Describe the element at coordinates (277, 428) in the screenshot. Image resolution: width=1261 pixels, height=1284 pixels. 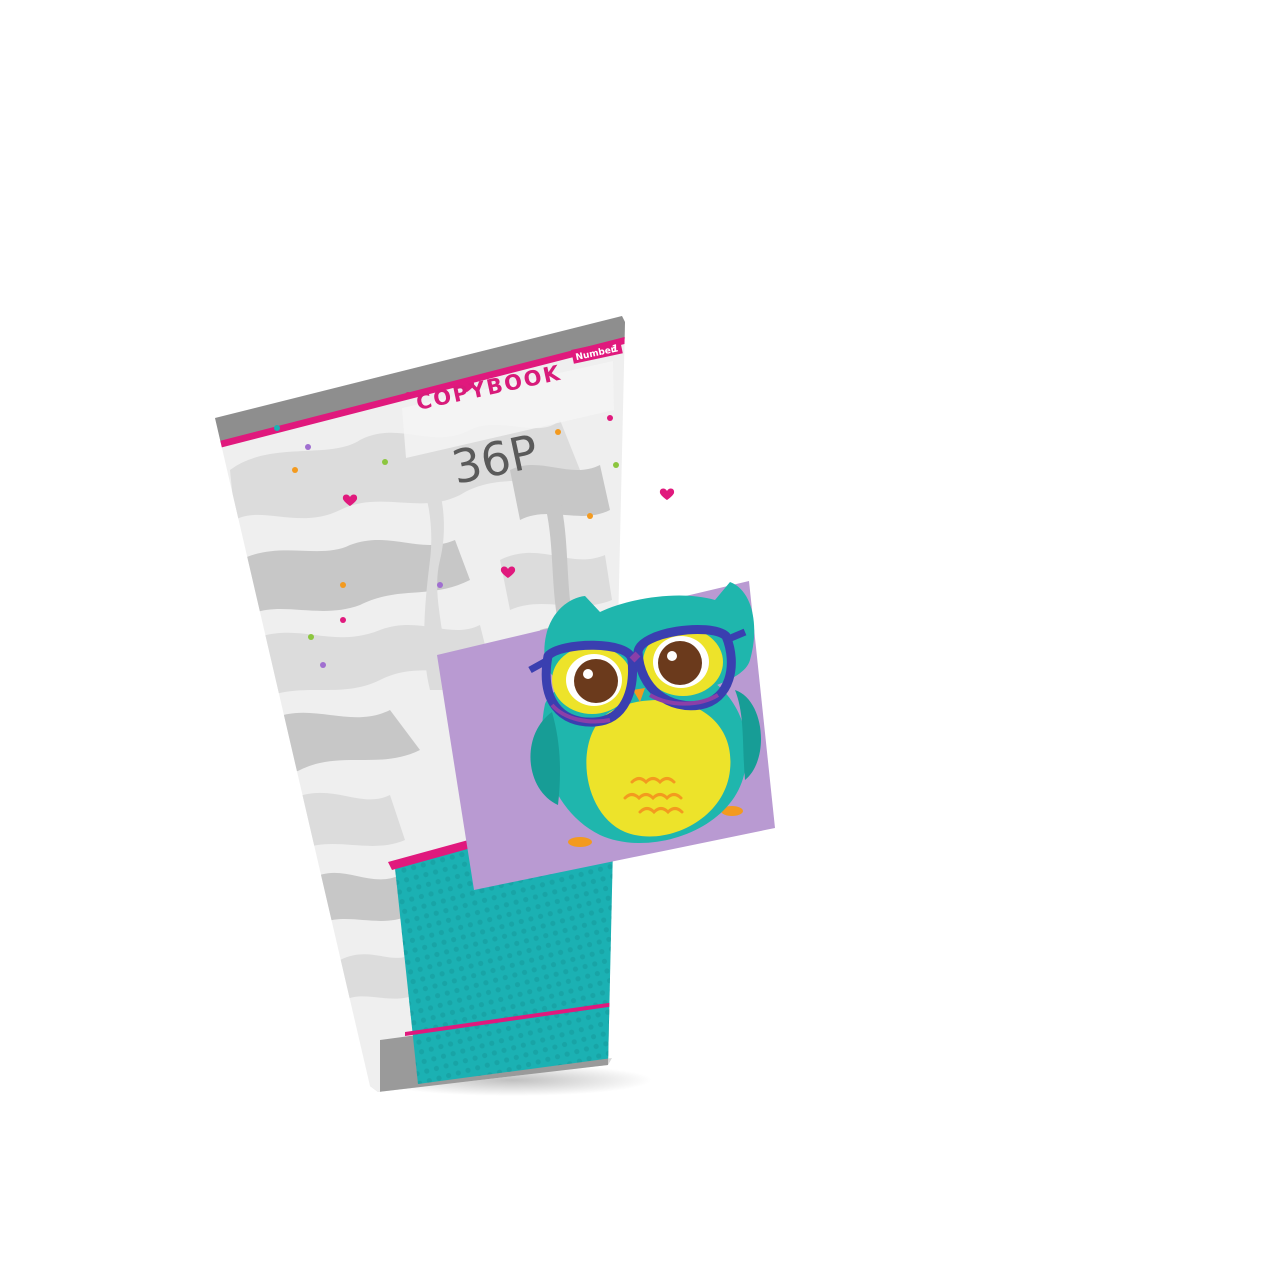
I see `teal-dot` at that location.